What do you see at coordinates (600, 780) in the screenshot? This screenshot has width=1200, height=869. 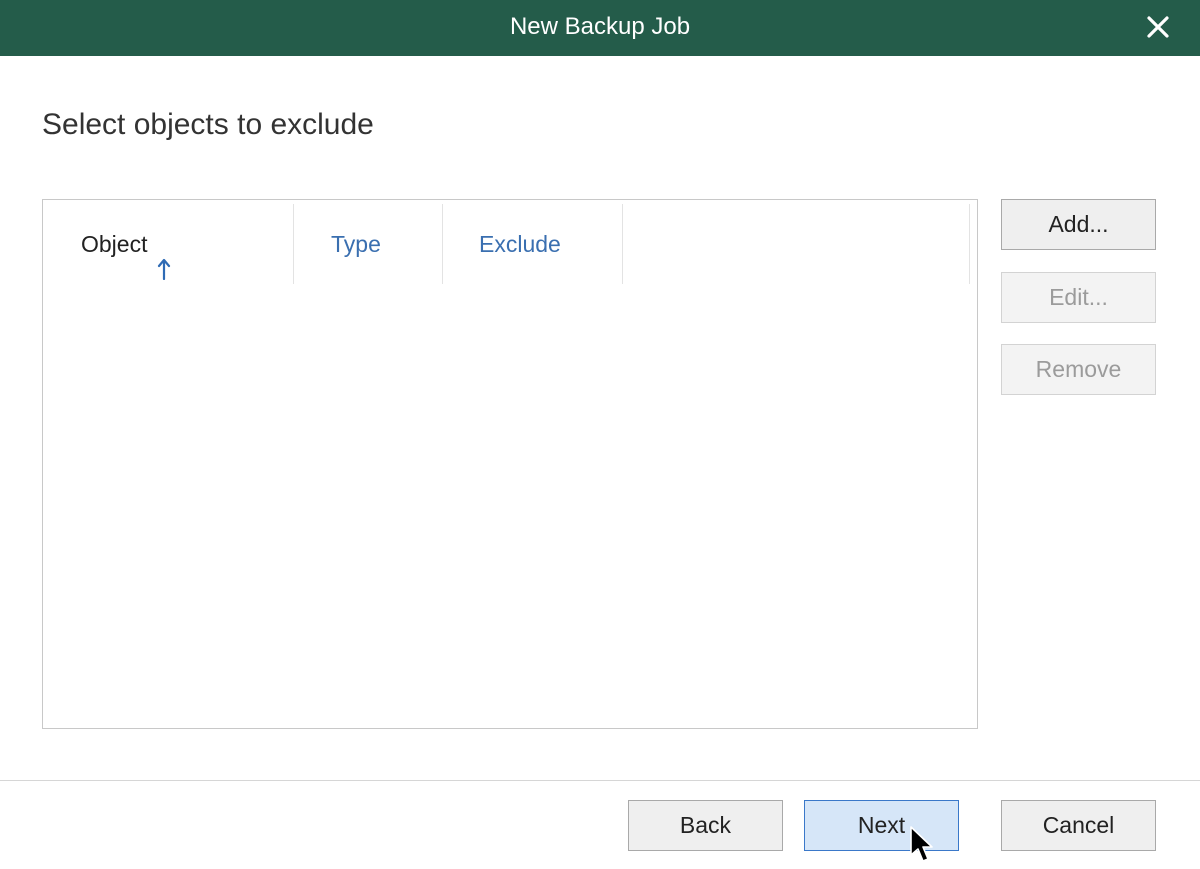 I see `footer-divider` at bounding box center [600, 780].